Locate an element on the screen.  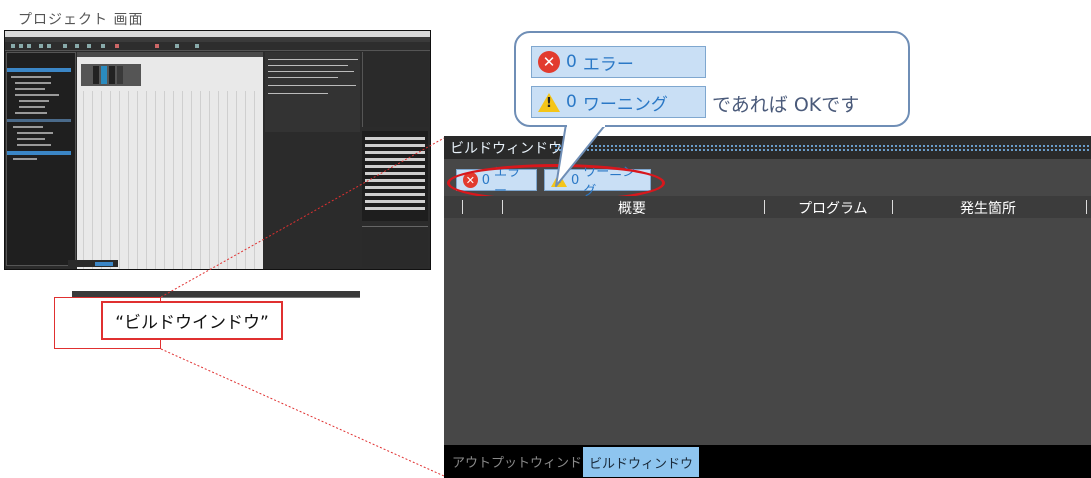
callout-warning-label: ワーニング is located at coordinates (625, 104).